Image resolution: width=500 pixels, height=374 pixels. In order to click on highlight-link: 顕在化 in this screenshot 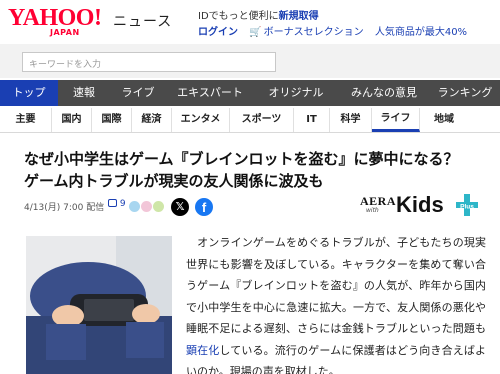, I will do `click(202, 350)`.